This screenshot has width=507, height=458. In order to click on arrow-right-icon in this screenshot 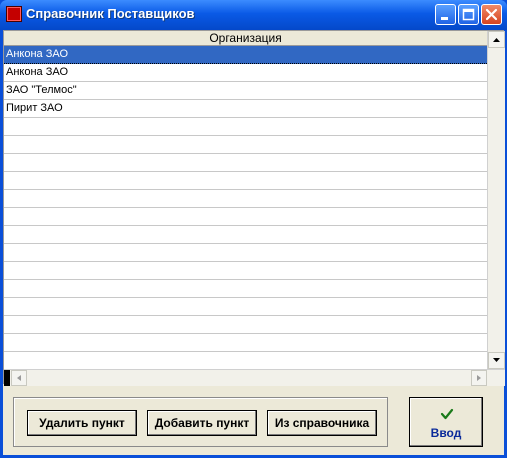, I will do `click(479, 378)`.